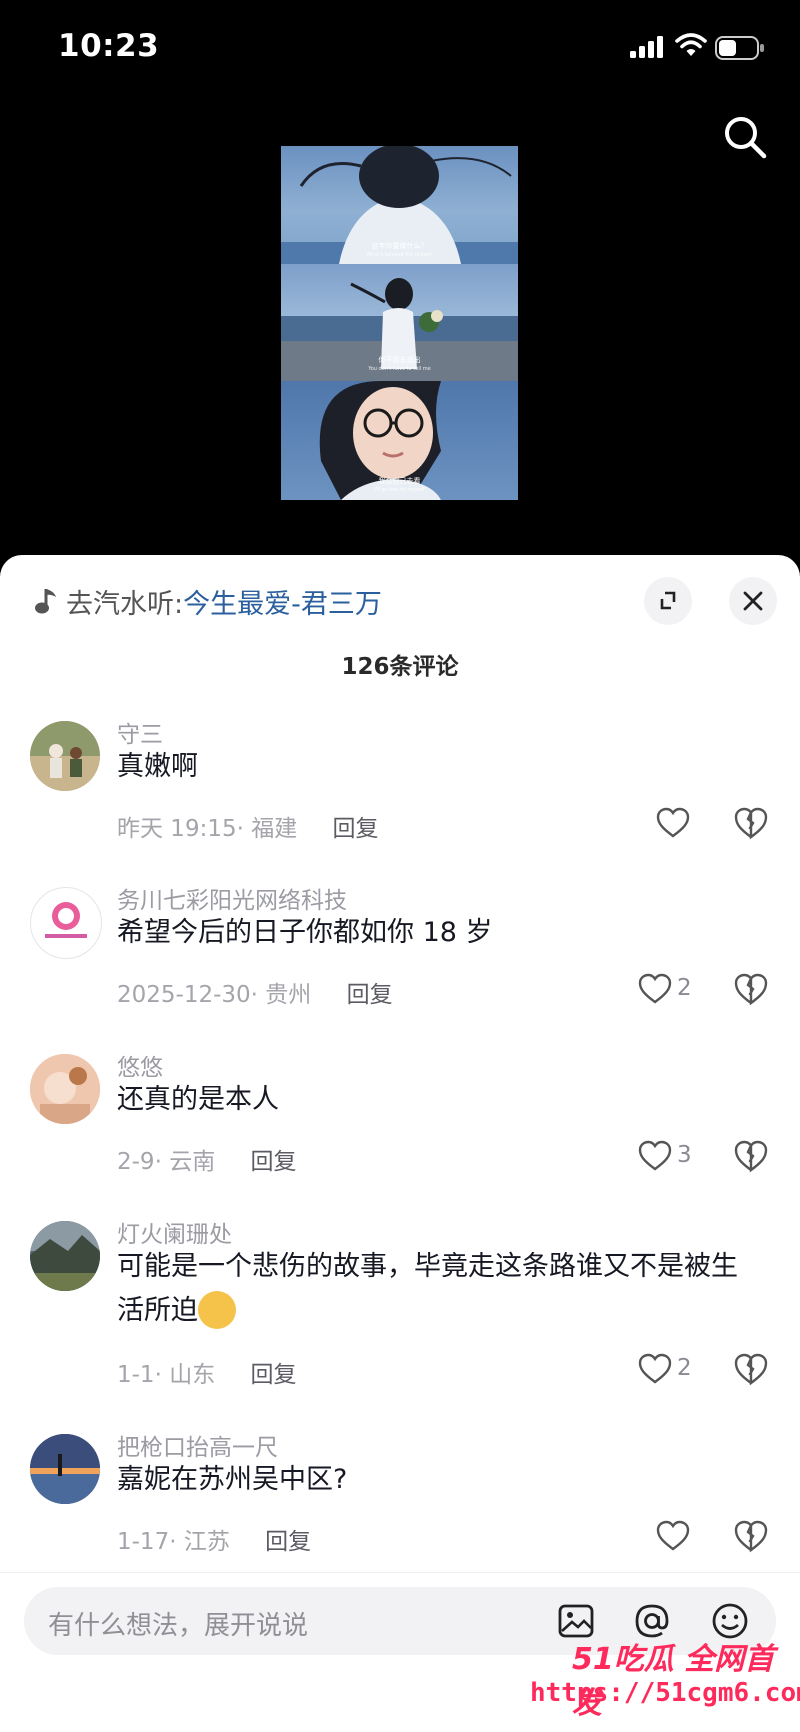 Image resolution: width=800 pixels, height=1732 pixels. Describe the element at coordinates (232, 898) in the screenshot. I see `comment-username: 务川七彩阳光网络科技` at that location.